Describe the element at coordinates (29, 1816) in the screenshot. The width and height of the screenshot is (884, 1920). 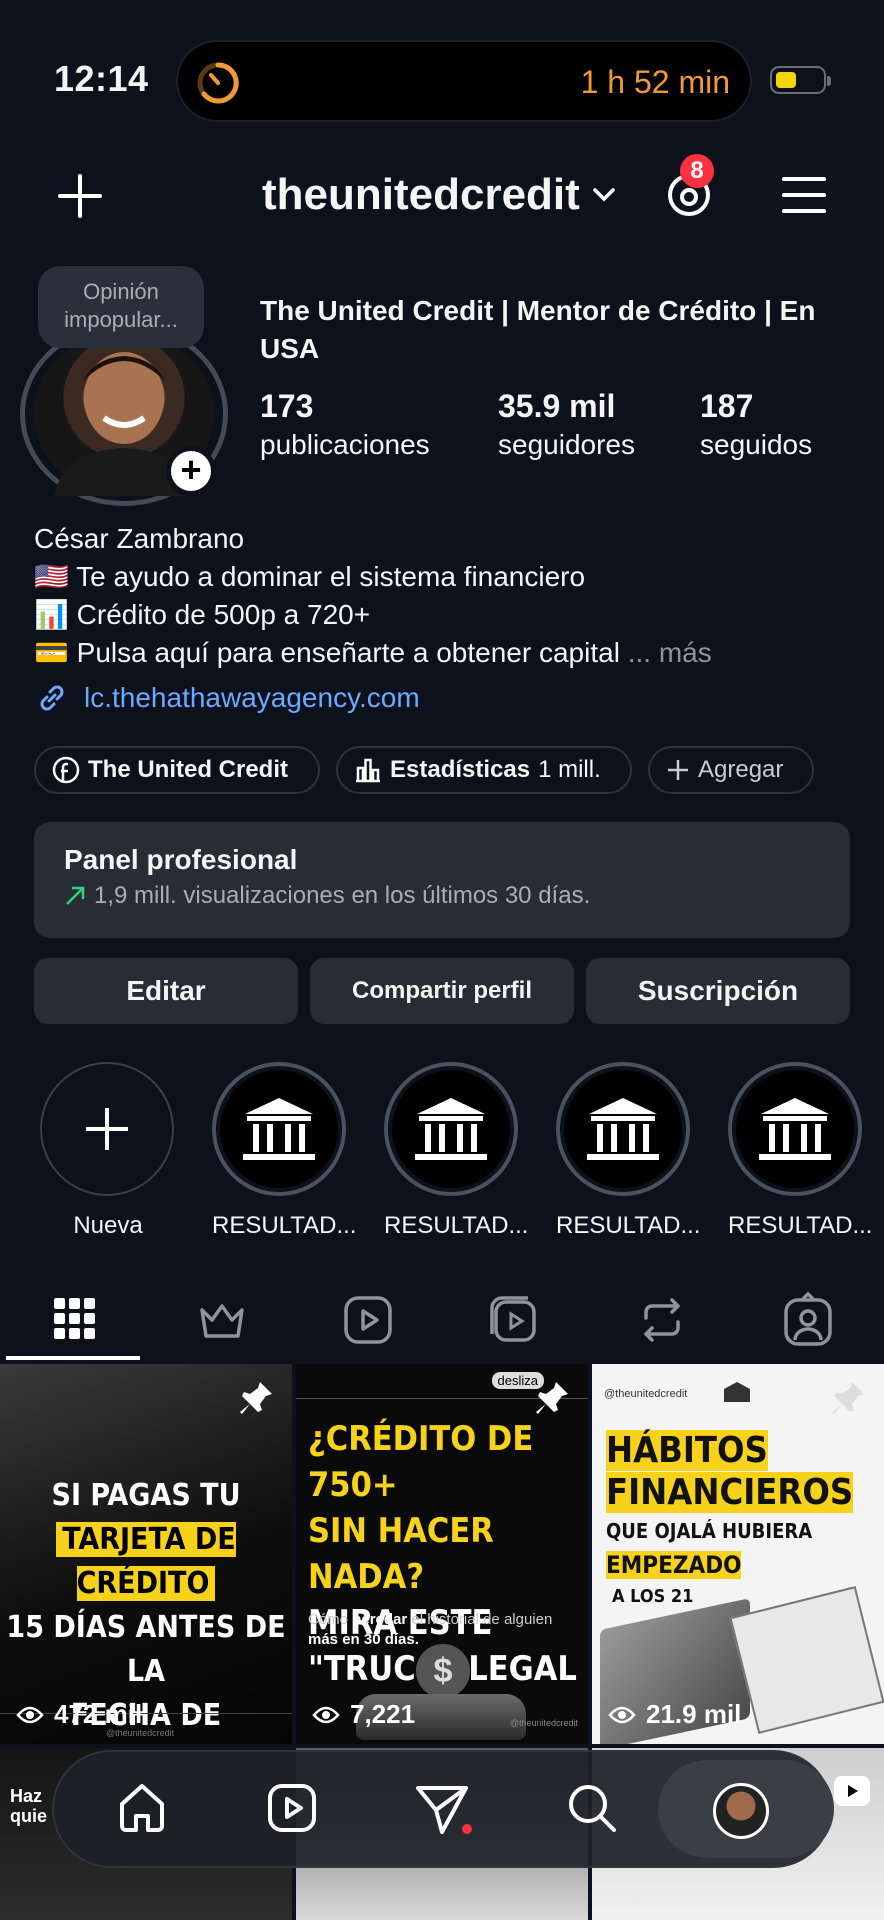
I see `post-text: quie` at that location.